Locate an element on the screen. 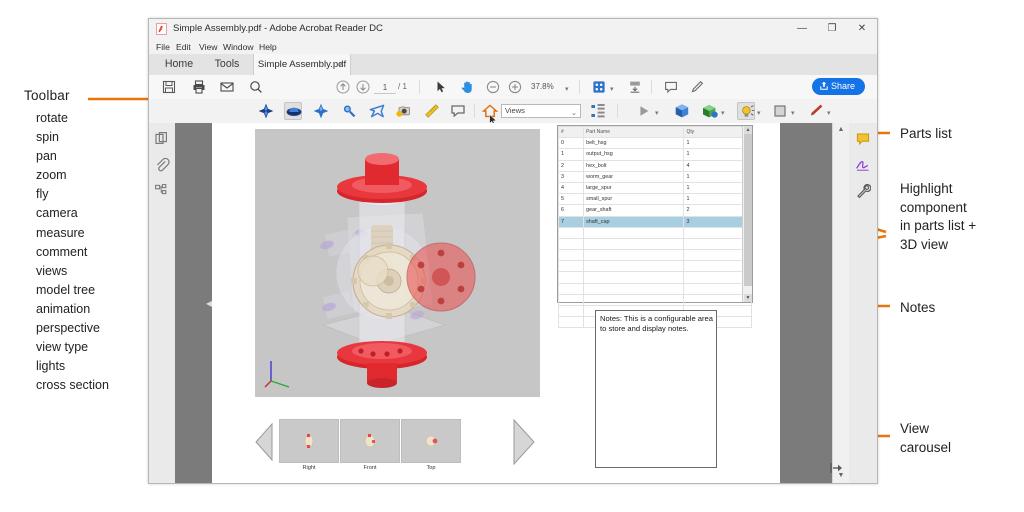 This screenshot has width=1024, height=512. menu-edit: Edit is located at coordinates (183, 47).